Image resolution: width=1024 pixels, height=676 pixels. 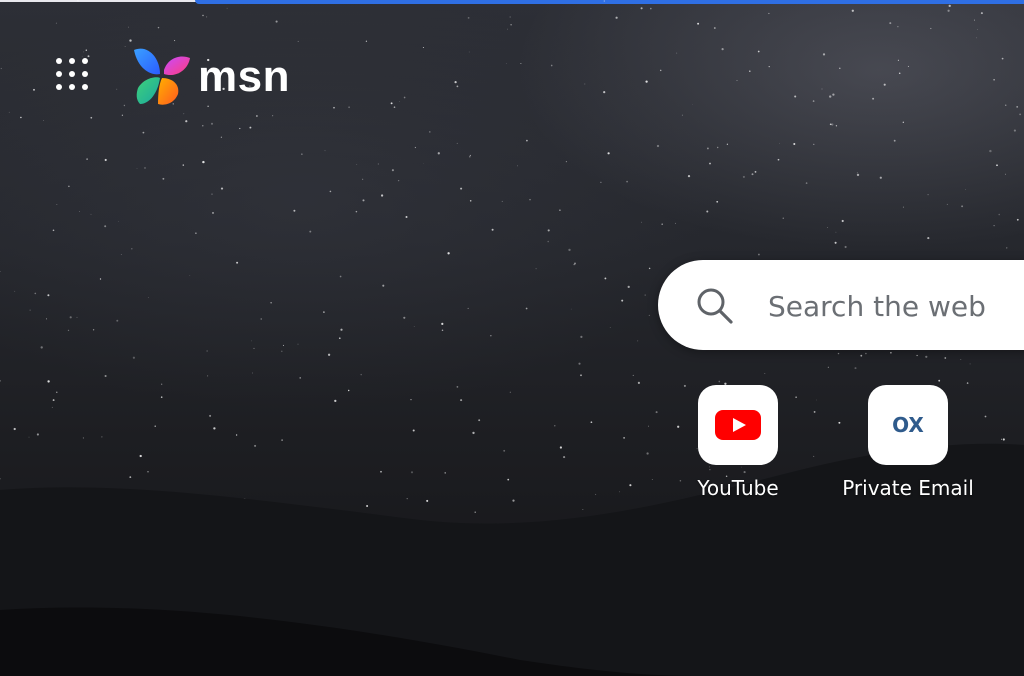 I want to click on quick-link-youtube: YouTube, so click(x=738, y=442).